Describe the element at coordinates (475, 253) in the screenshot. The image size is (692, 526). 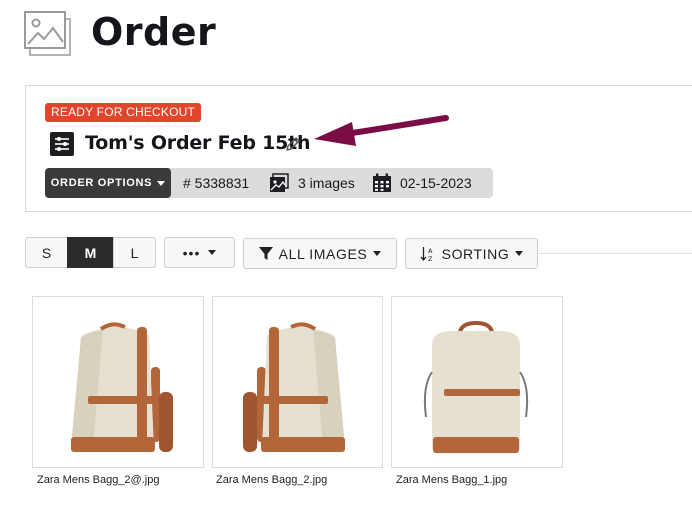
I see `sorting-label: SORTING` at that location.